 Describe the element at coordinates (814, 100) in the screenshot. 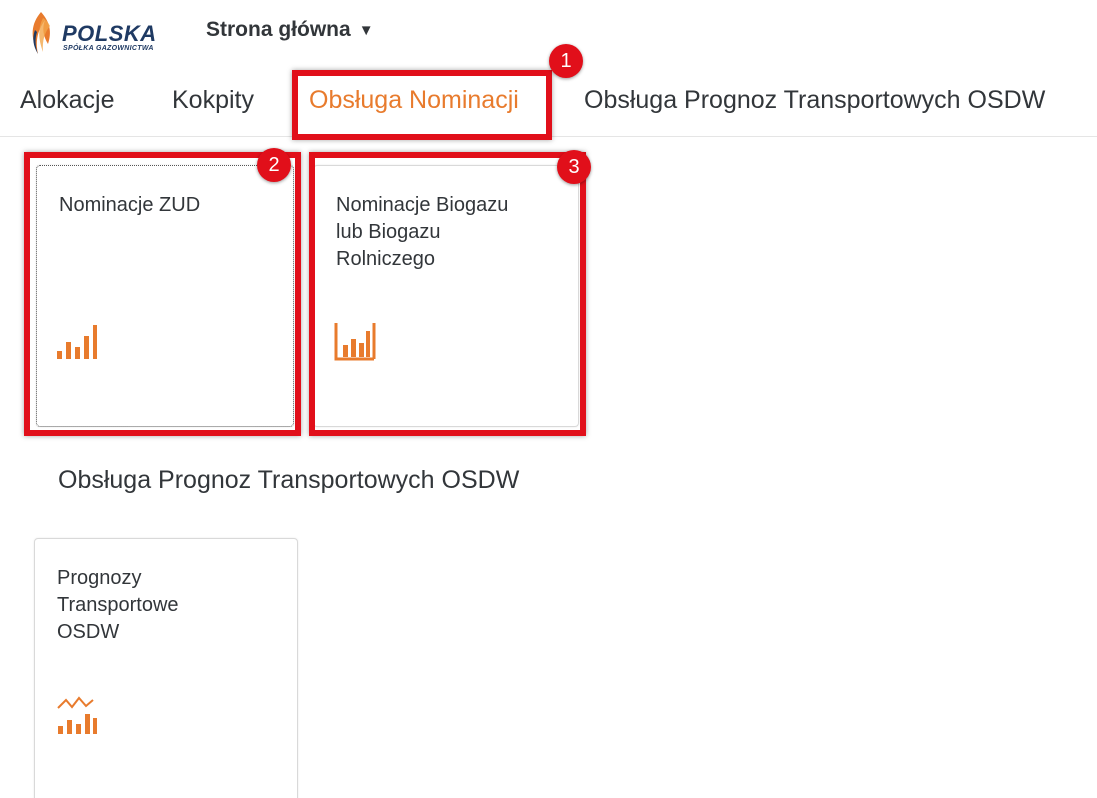

I see `tab-obsluga-prognoz: Obsługa Prognoz Transportowych OSDW` at that location.